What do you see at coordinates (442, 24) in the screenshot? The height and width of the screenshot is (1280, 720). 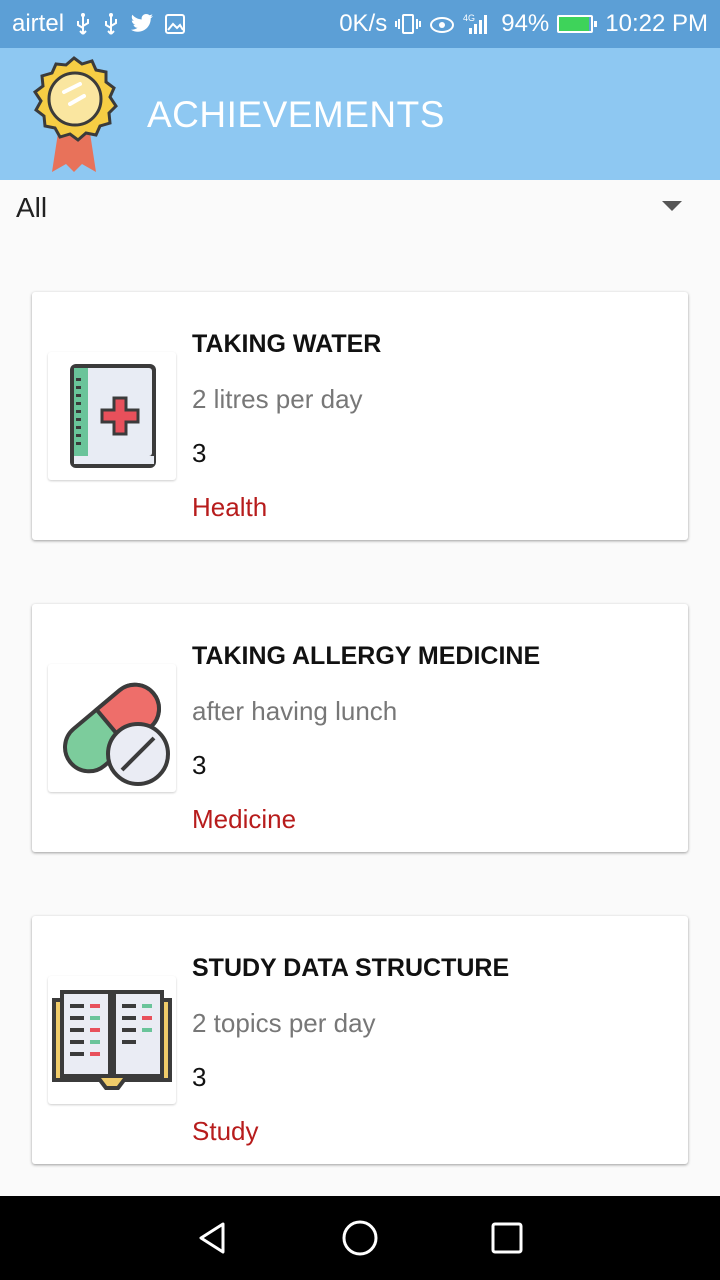 I see `eye-icon` at bounding box center [442, 24].